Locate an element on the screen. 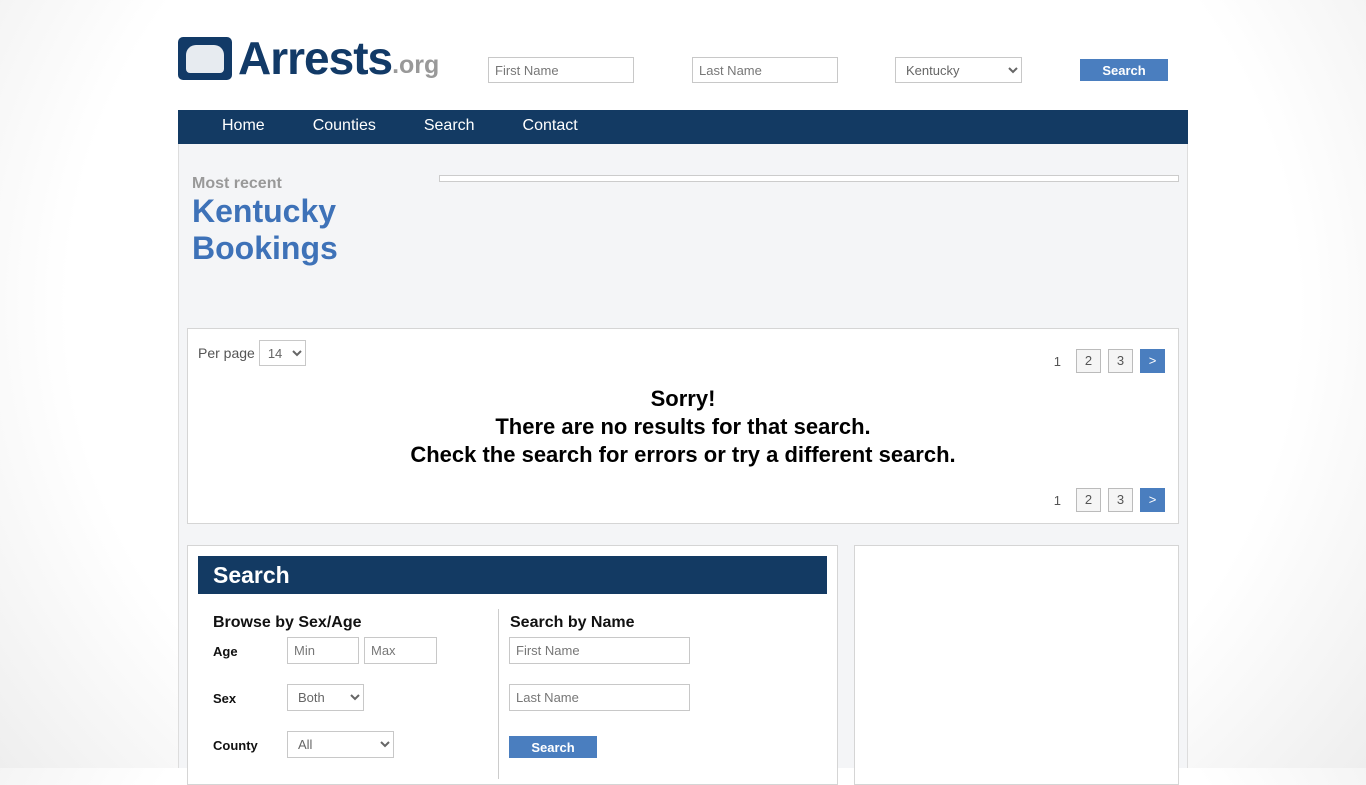 The width and height of the screenshot is (1366, 785). title-line: Bookings is located at coordinates (265, 248).